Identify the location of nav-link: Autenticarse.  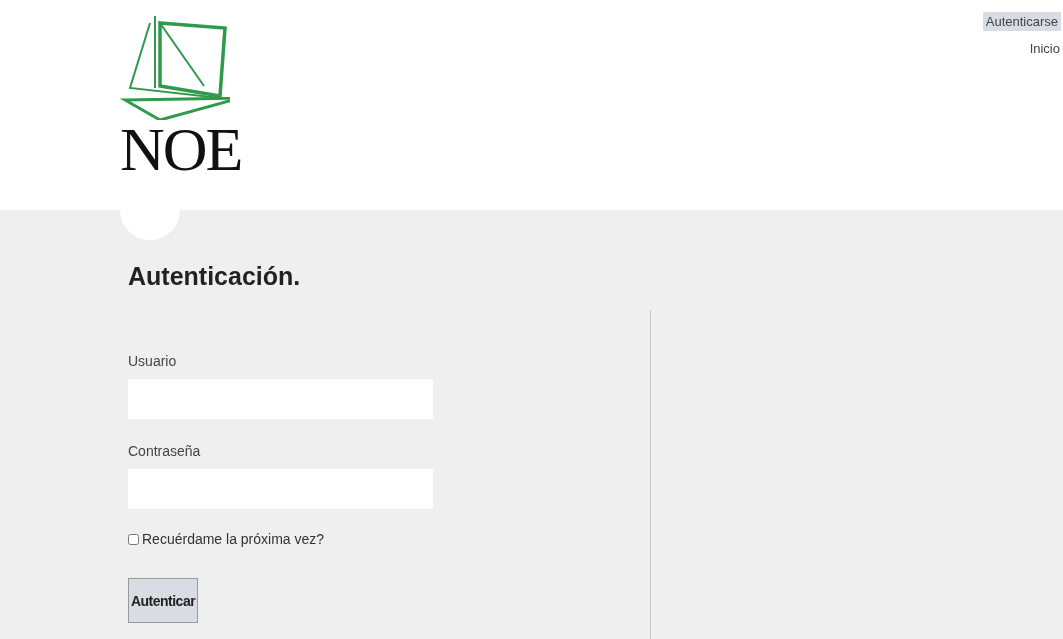
(1021, 21).